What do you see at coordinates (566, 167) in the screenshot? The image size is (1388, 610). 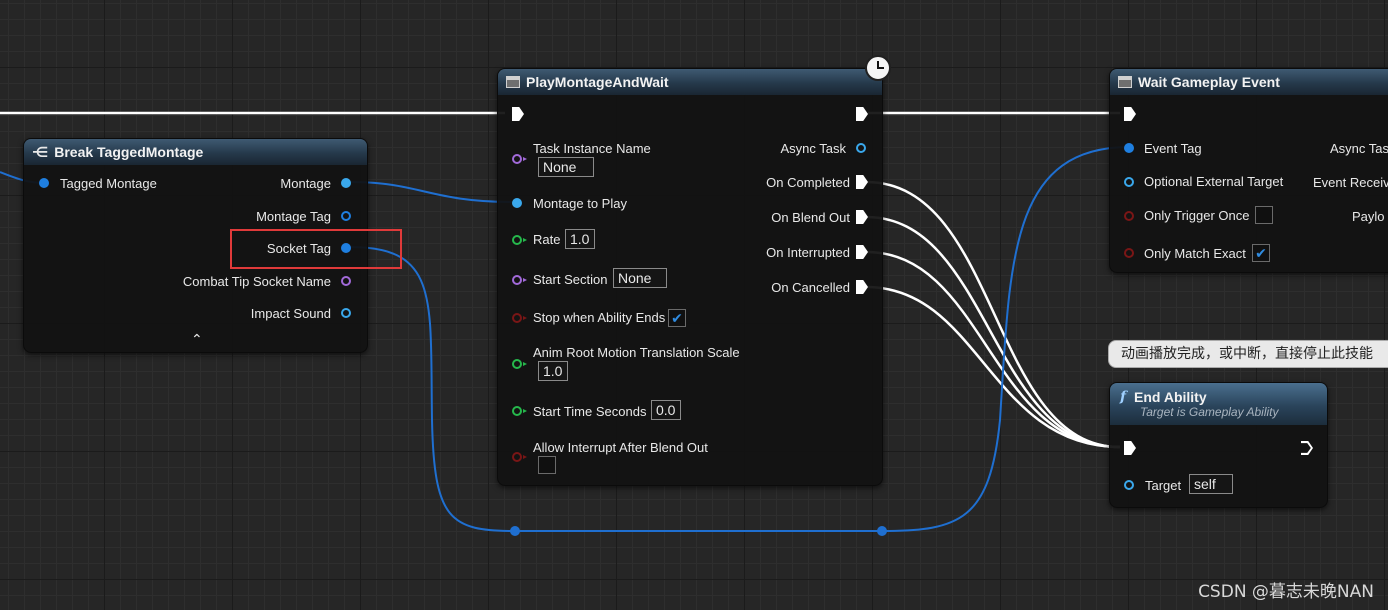 I see `task-instance-name-field: None` at bounding box center [566, 167].